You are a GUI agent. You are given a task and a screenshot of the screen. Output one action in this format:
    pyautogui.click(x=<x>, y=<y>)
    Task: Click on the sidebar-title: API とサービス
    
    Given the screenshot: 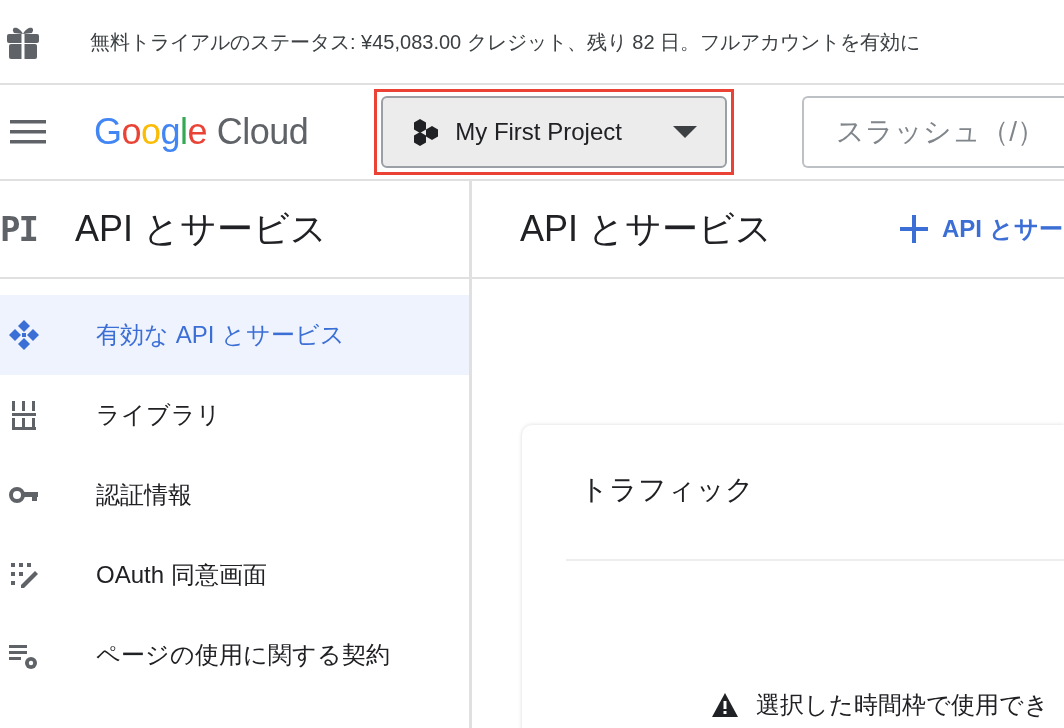 What is the action you would take?
    pyautogui.click(x=200, y=229)
    